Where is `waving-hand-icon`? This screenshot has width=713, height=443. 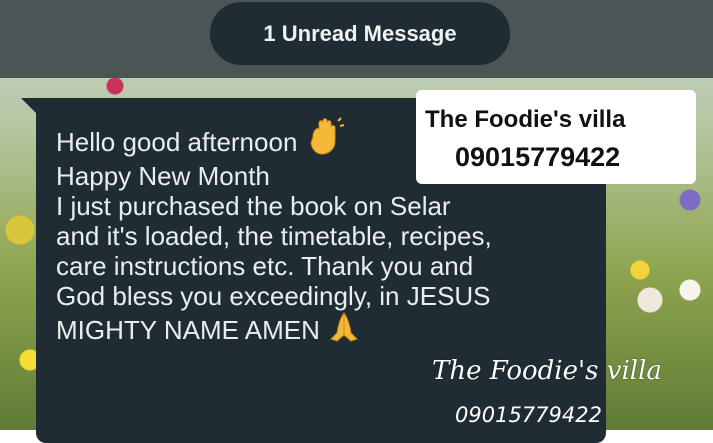 waving-hand-icon is located at coordinates (325, 139).